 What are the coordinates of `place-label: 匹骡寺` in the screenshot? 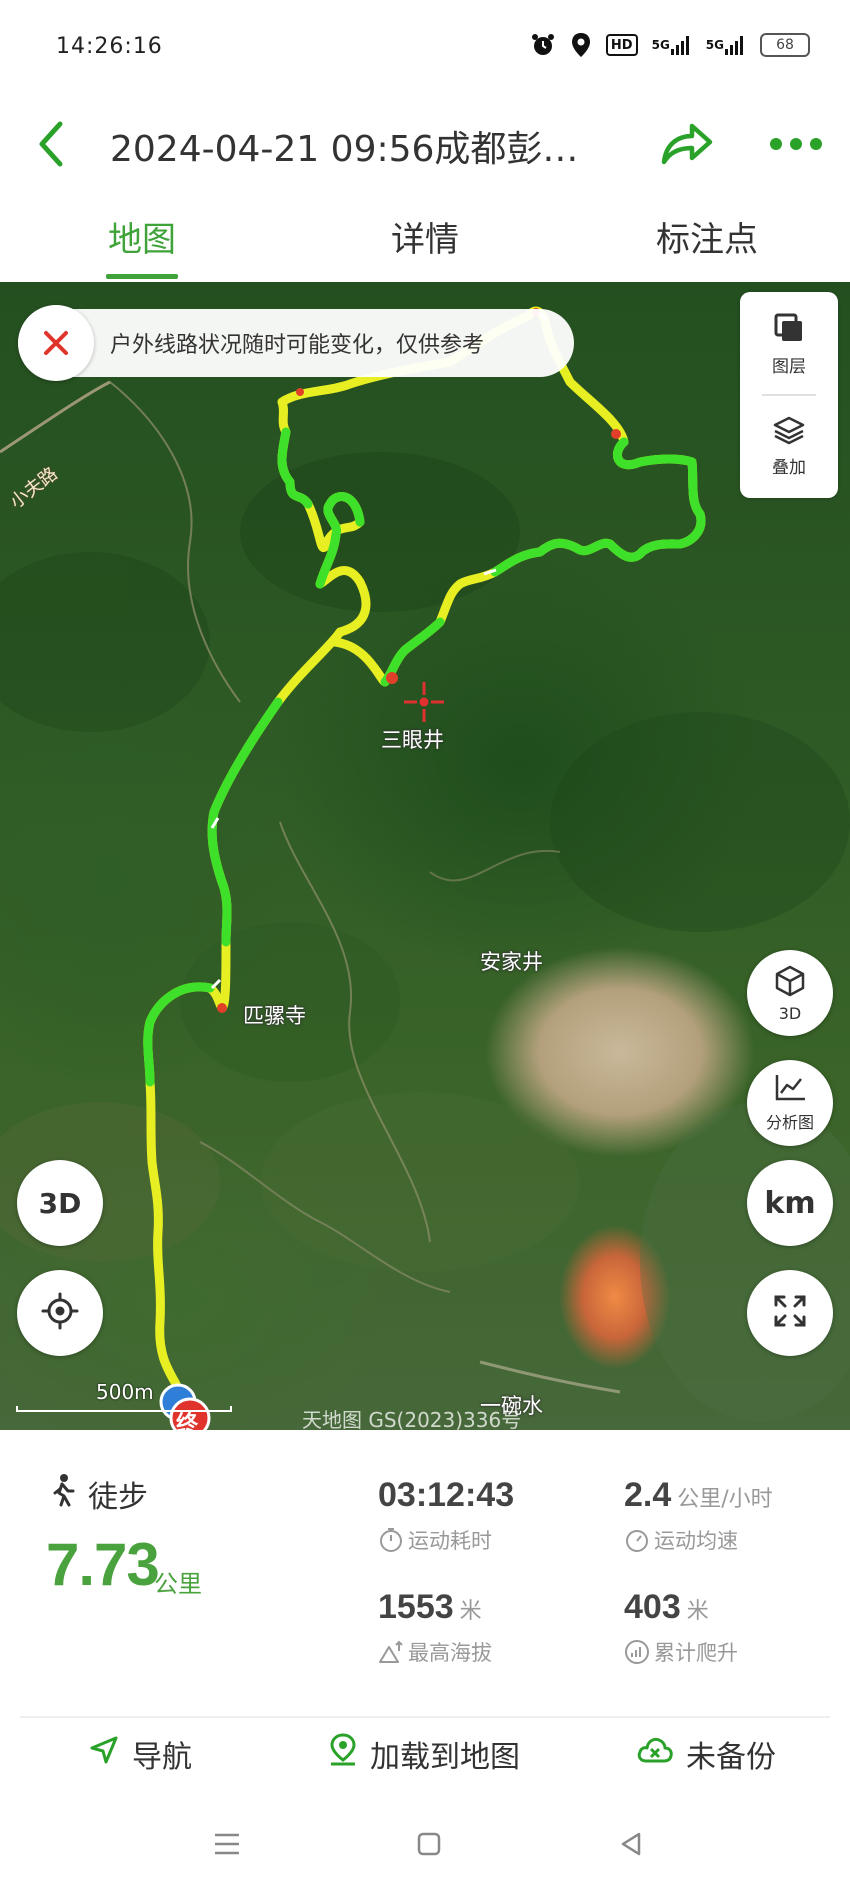 It's located at (274, 1016).